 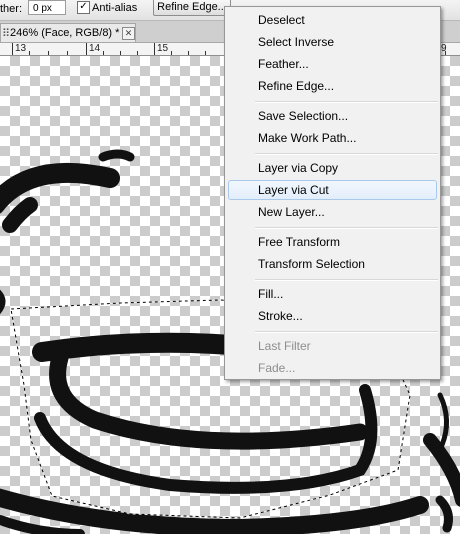 I want to click on anti-alias-checkbox: ✓, so click(x=83, y=7).